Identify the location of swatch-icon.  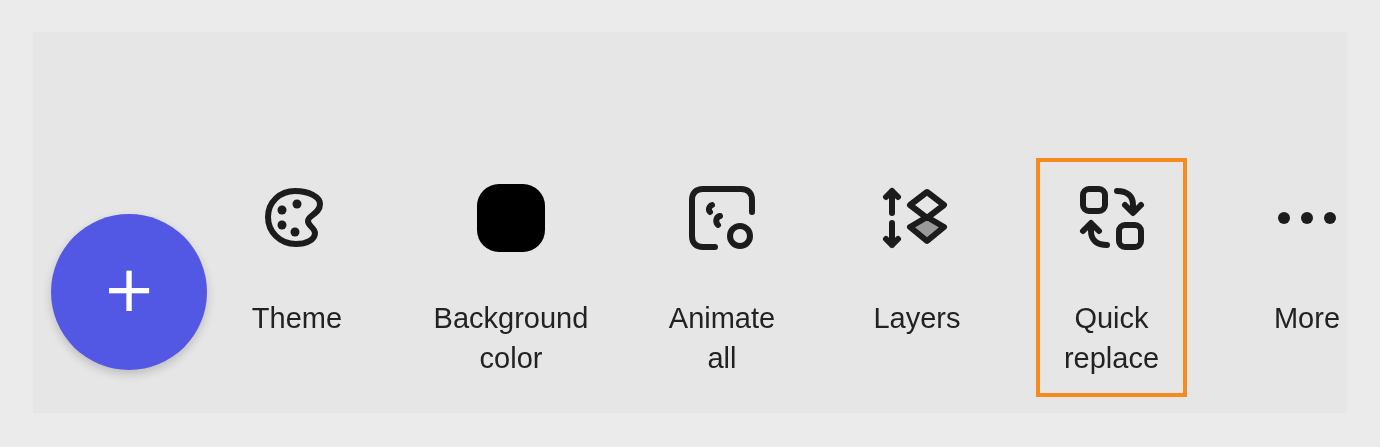
(511, 218).